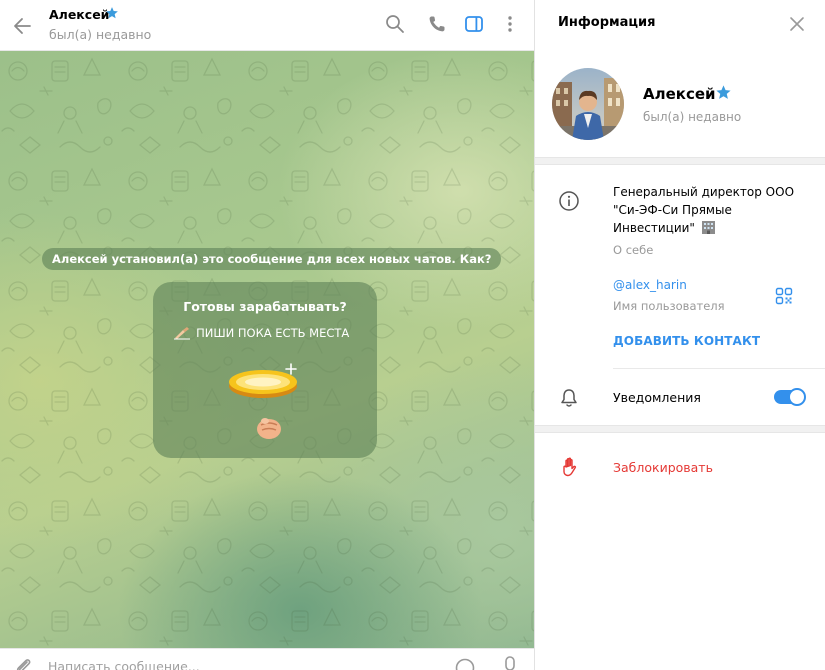 This screenshot has height=670, width=825. I want to click on username-value: @alex_harin, so click(650, 285).